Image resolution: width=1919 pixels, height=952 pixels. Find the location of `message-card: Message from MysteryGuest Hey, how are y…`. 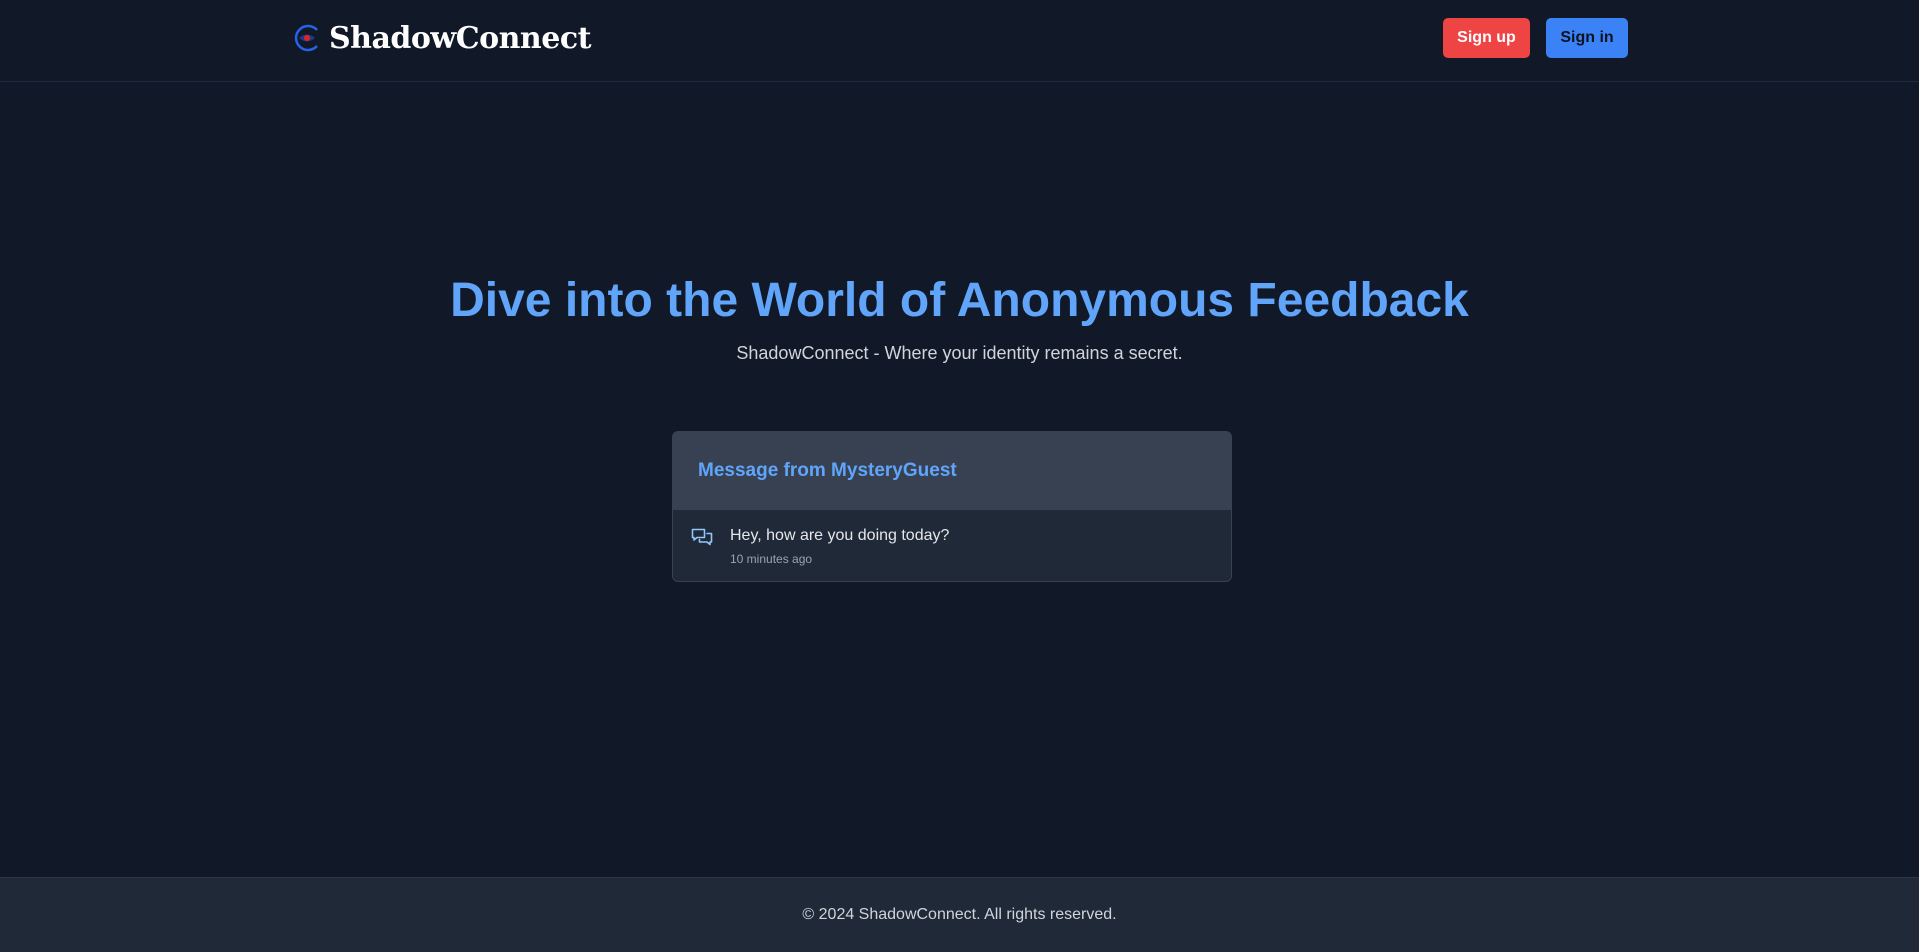

message-card: Message from MysteryGuest Hey, how are y… is located at coordinates (952, 506).